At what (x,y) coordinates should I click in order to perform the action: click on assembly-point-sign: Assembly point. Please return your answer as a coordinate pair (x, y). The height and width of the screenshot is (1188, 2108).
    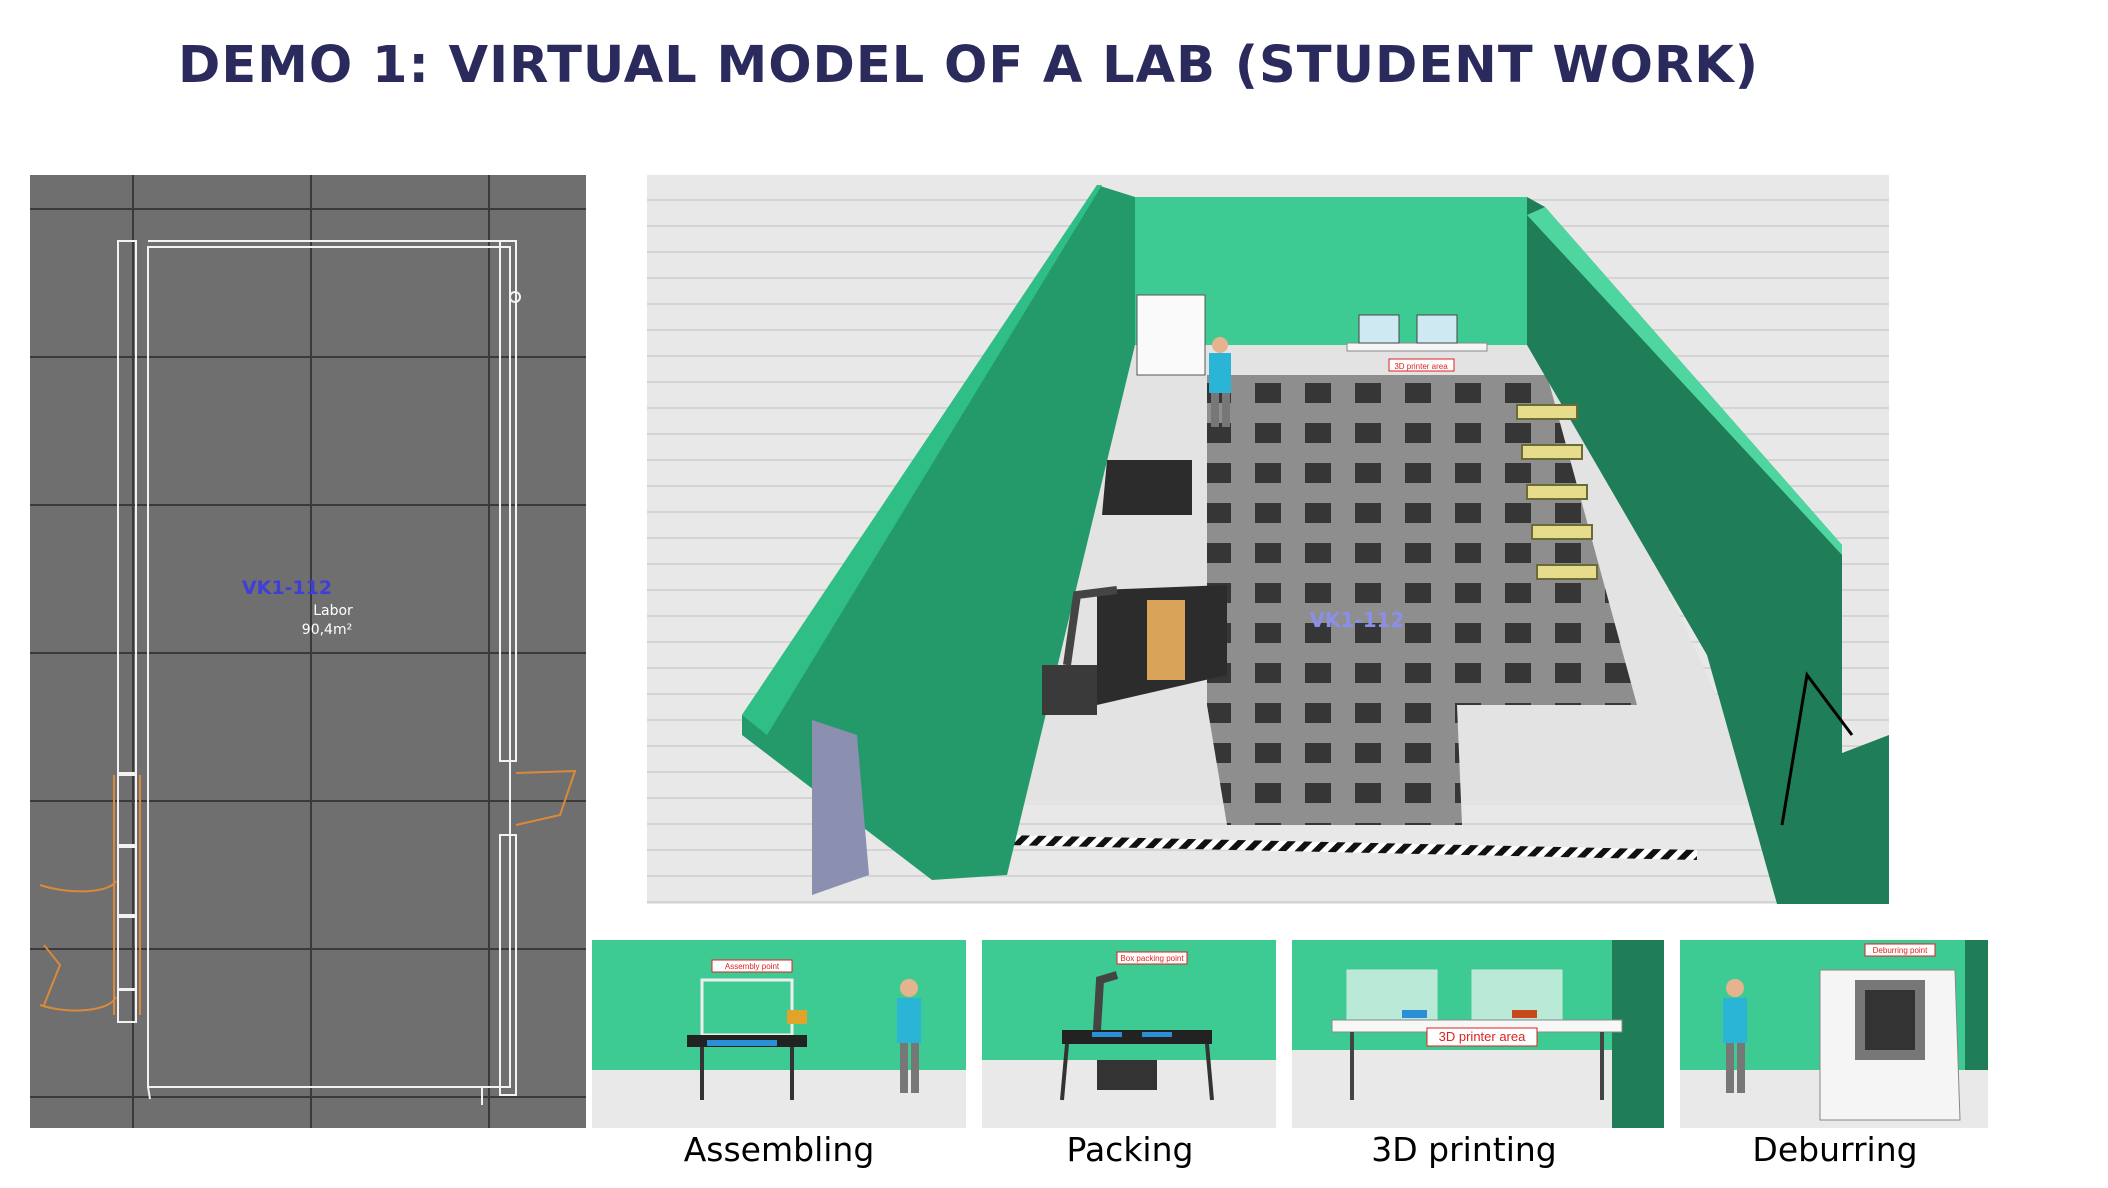
    Looking at the image, I should click on (752, 966).